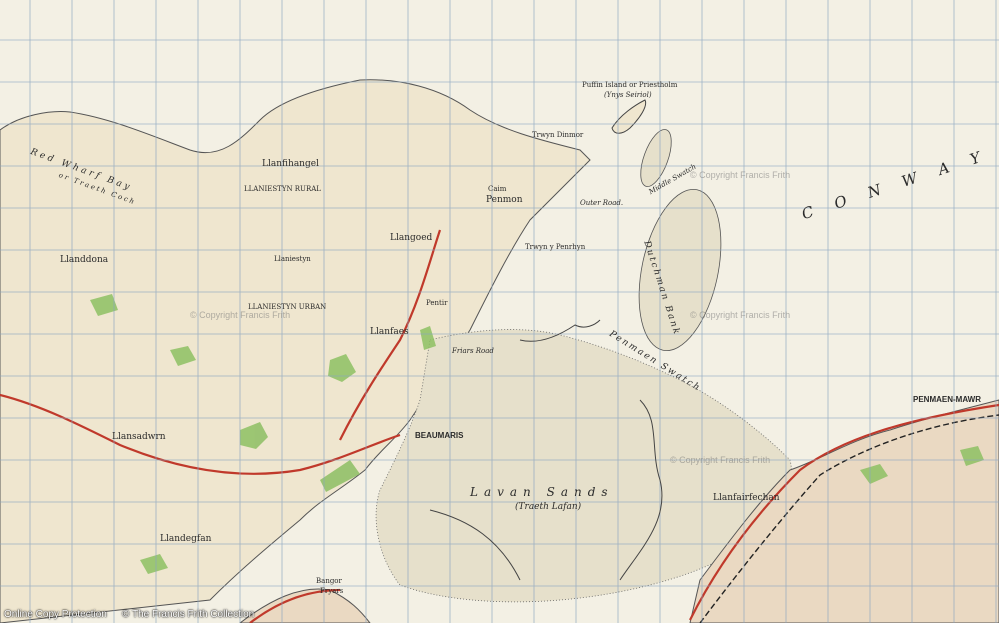 The height and width of the screenshot is (623, 999). I want to click on place-trwyn-y-penrhyn: Trwyn y Penrhyn, so click(555, 247).